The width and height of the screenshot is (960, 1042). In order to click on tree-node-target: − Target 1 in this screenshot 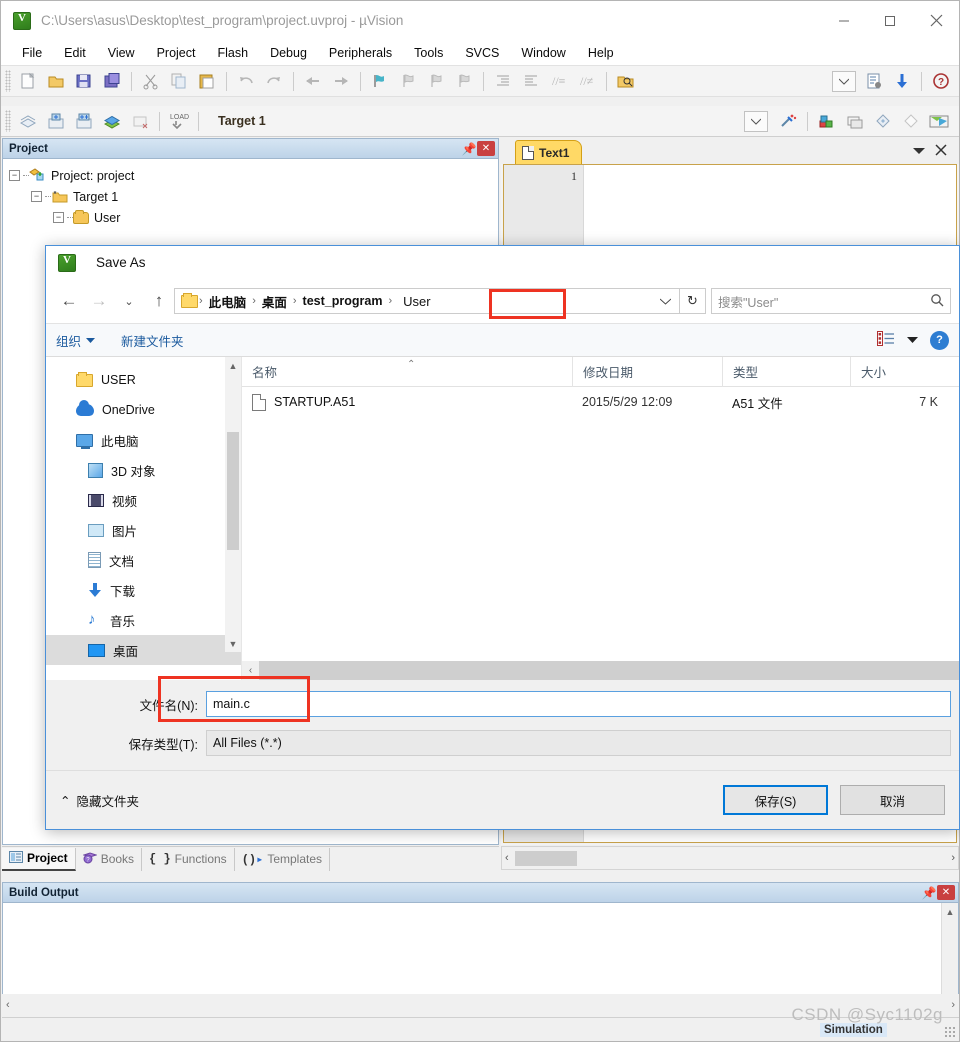, I will do `click(253, 196)`.